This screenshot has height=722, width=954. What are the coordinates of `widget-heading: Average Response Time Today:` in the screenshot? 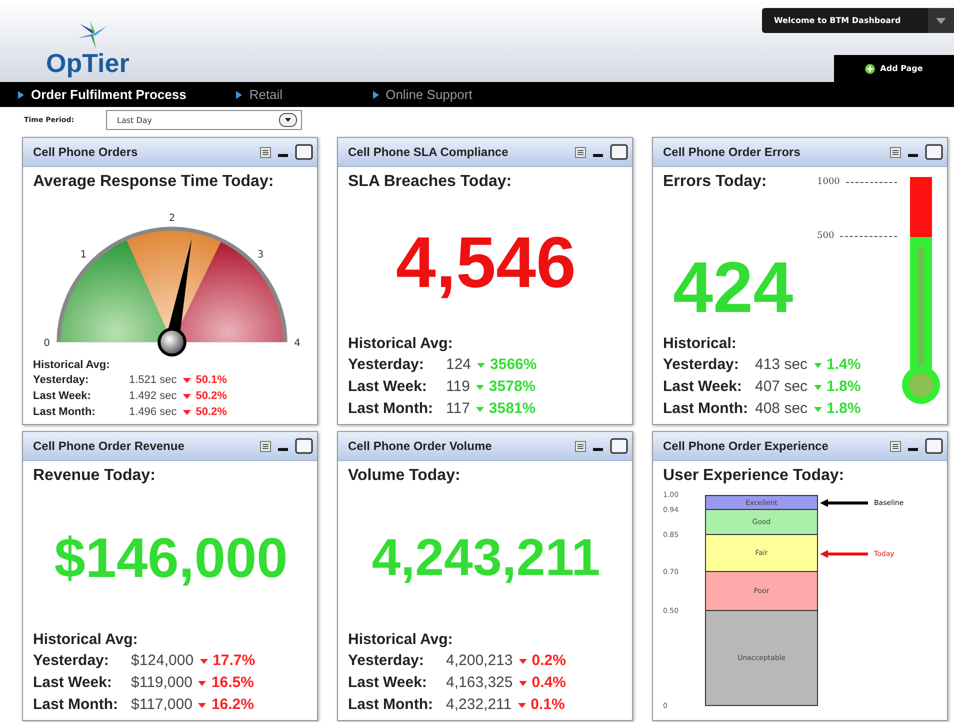 It's located at (154, 182).